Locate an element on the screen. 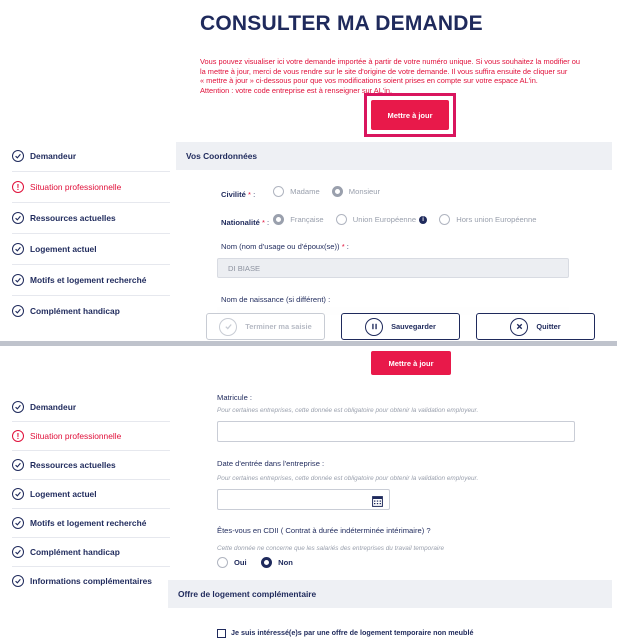 This screenshot has height=642, width=617. radio-label: Non is located at coordinates (285, 562).